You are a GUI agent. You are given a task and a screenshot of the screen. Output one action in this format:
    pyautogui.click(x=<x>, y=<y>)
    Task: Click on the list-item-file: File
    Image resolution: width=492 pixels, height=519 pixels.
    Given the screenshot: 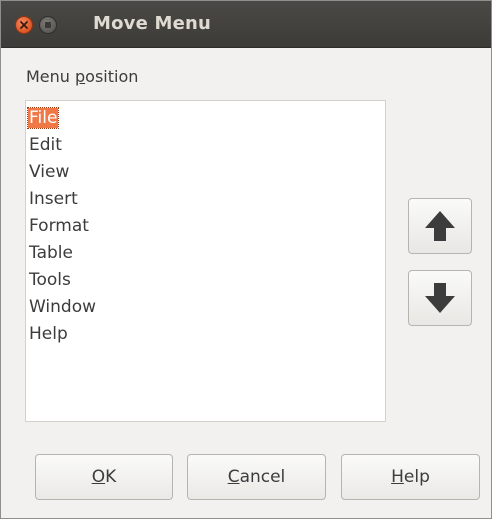 What is the action you would take?
    pyautogui.click(x=205, y=118)
    